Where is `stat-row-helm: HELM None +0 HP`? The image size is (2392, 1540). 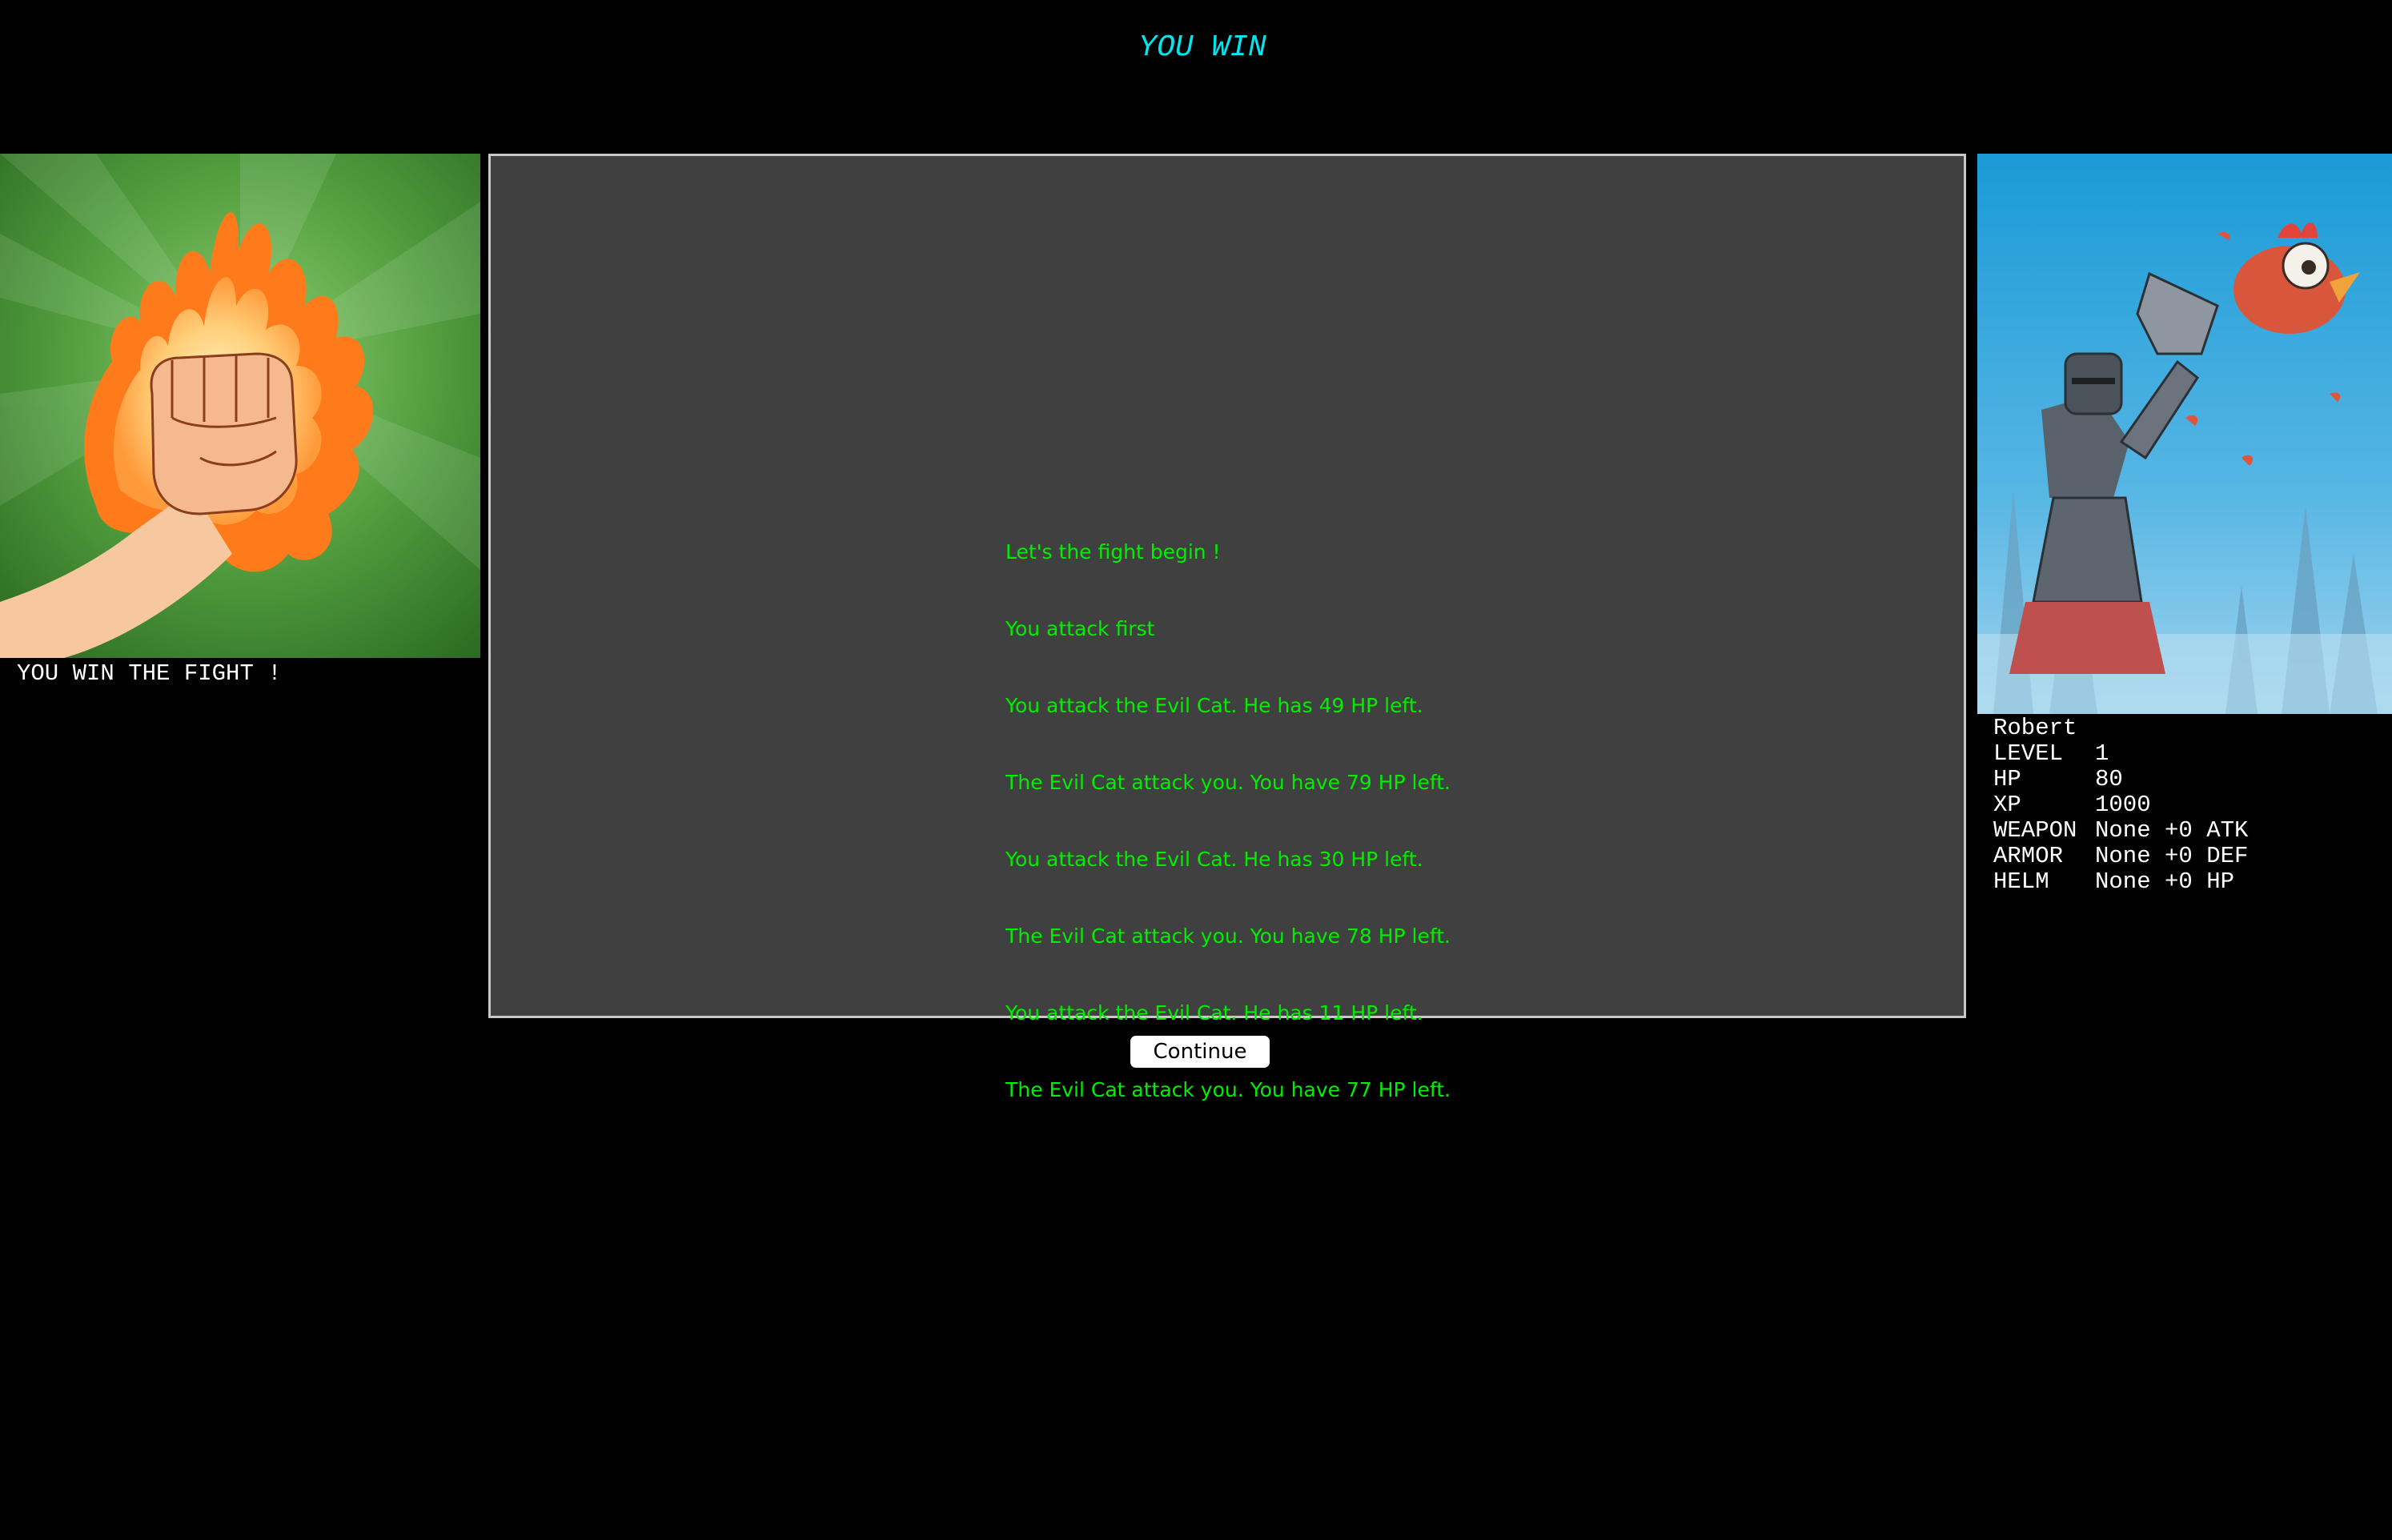 stat-row-helm: HELM None +0 HP is located at coordinates (2192, 882).